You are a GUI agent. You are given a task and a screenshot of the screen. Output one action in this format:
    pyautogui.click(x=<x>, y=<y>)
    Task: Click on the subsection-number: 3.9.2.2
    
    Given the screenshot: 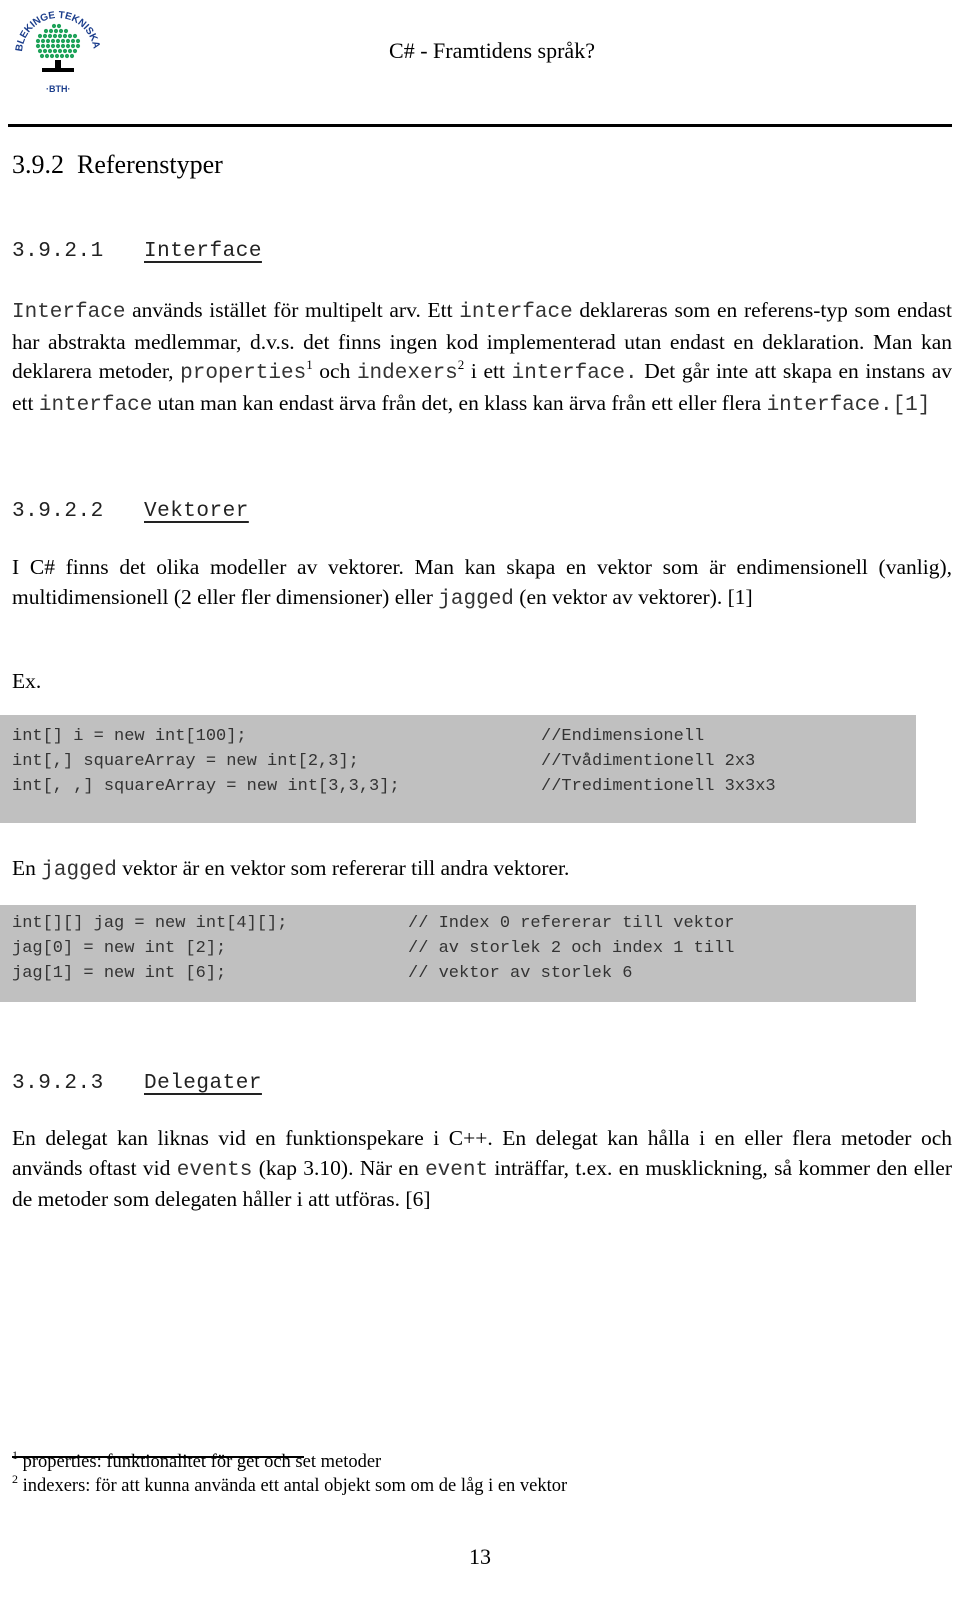 What is the action you would take?
    pyautogui.click(x=58, y=511)
    